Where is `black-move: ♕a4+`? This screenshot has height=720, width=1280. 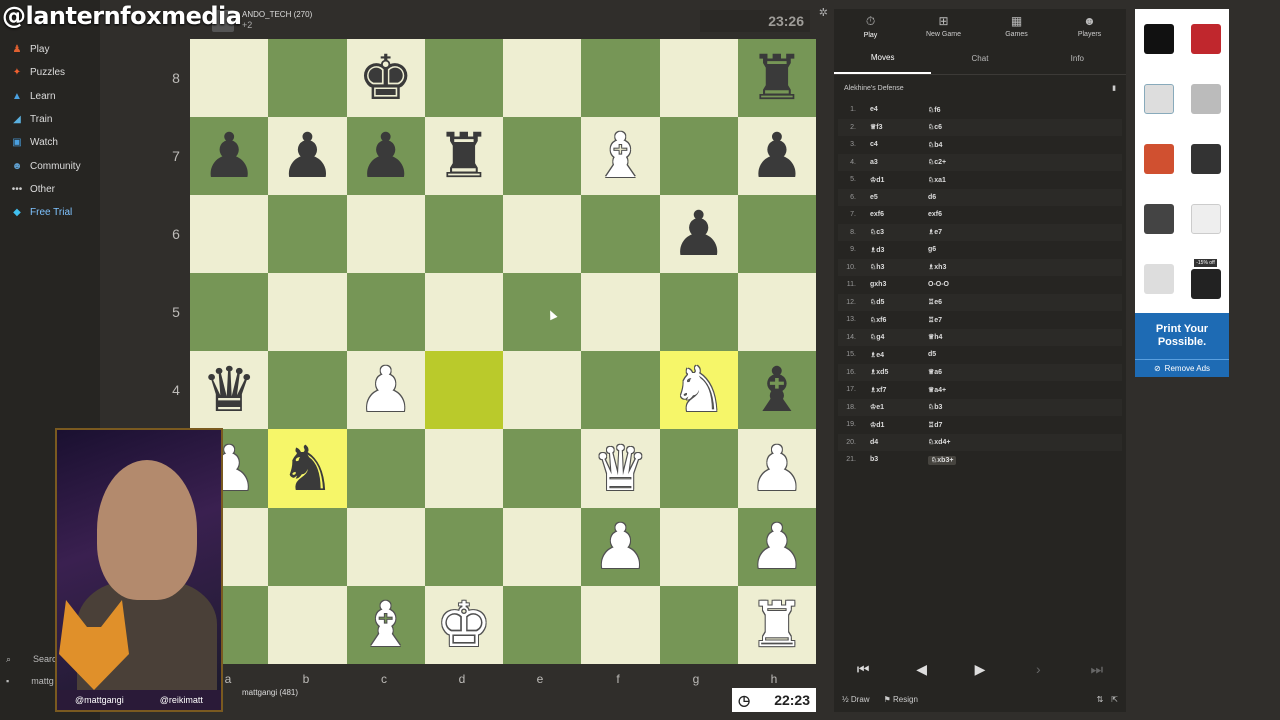 black-move: ♕a4+ is located at coordinates (1008, 390).